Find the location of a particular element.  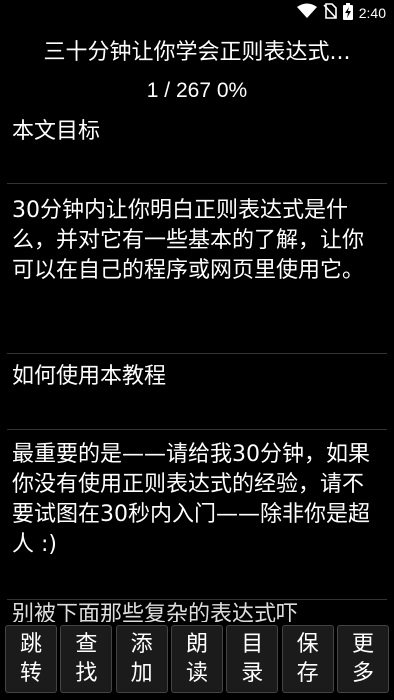

search-button-label-2: 找 is located at coordinates (86, 673).